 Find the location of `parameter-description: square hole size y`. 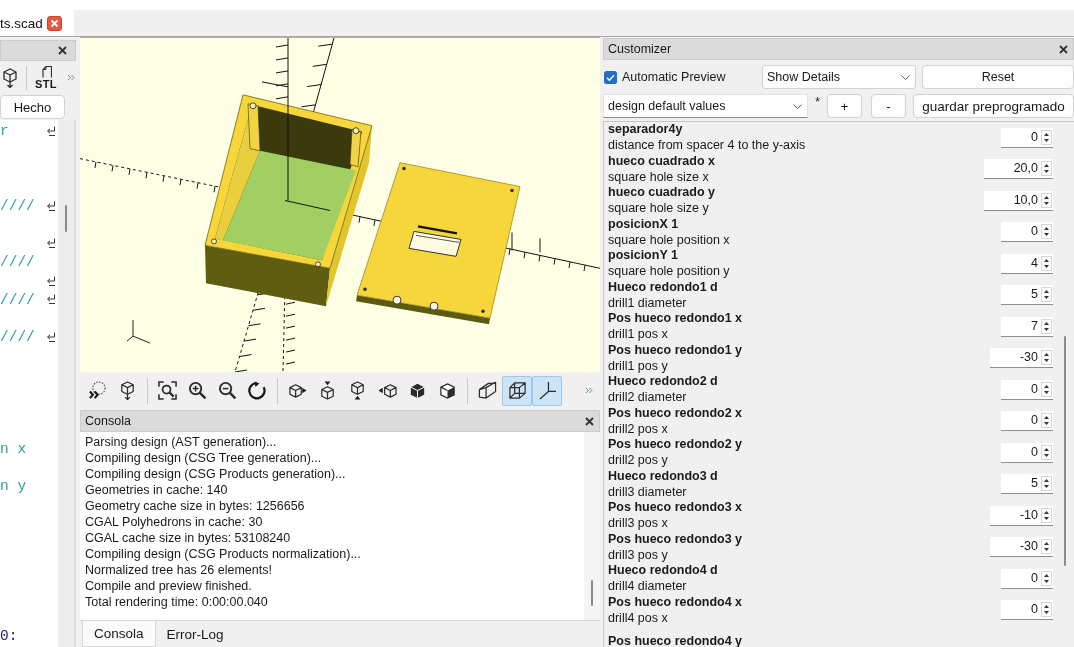

parameter-description: square hole size y is located at coordinates (659, 208).